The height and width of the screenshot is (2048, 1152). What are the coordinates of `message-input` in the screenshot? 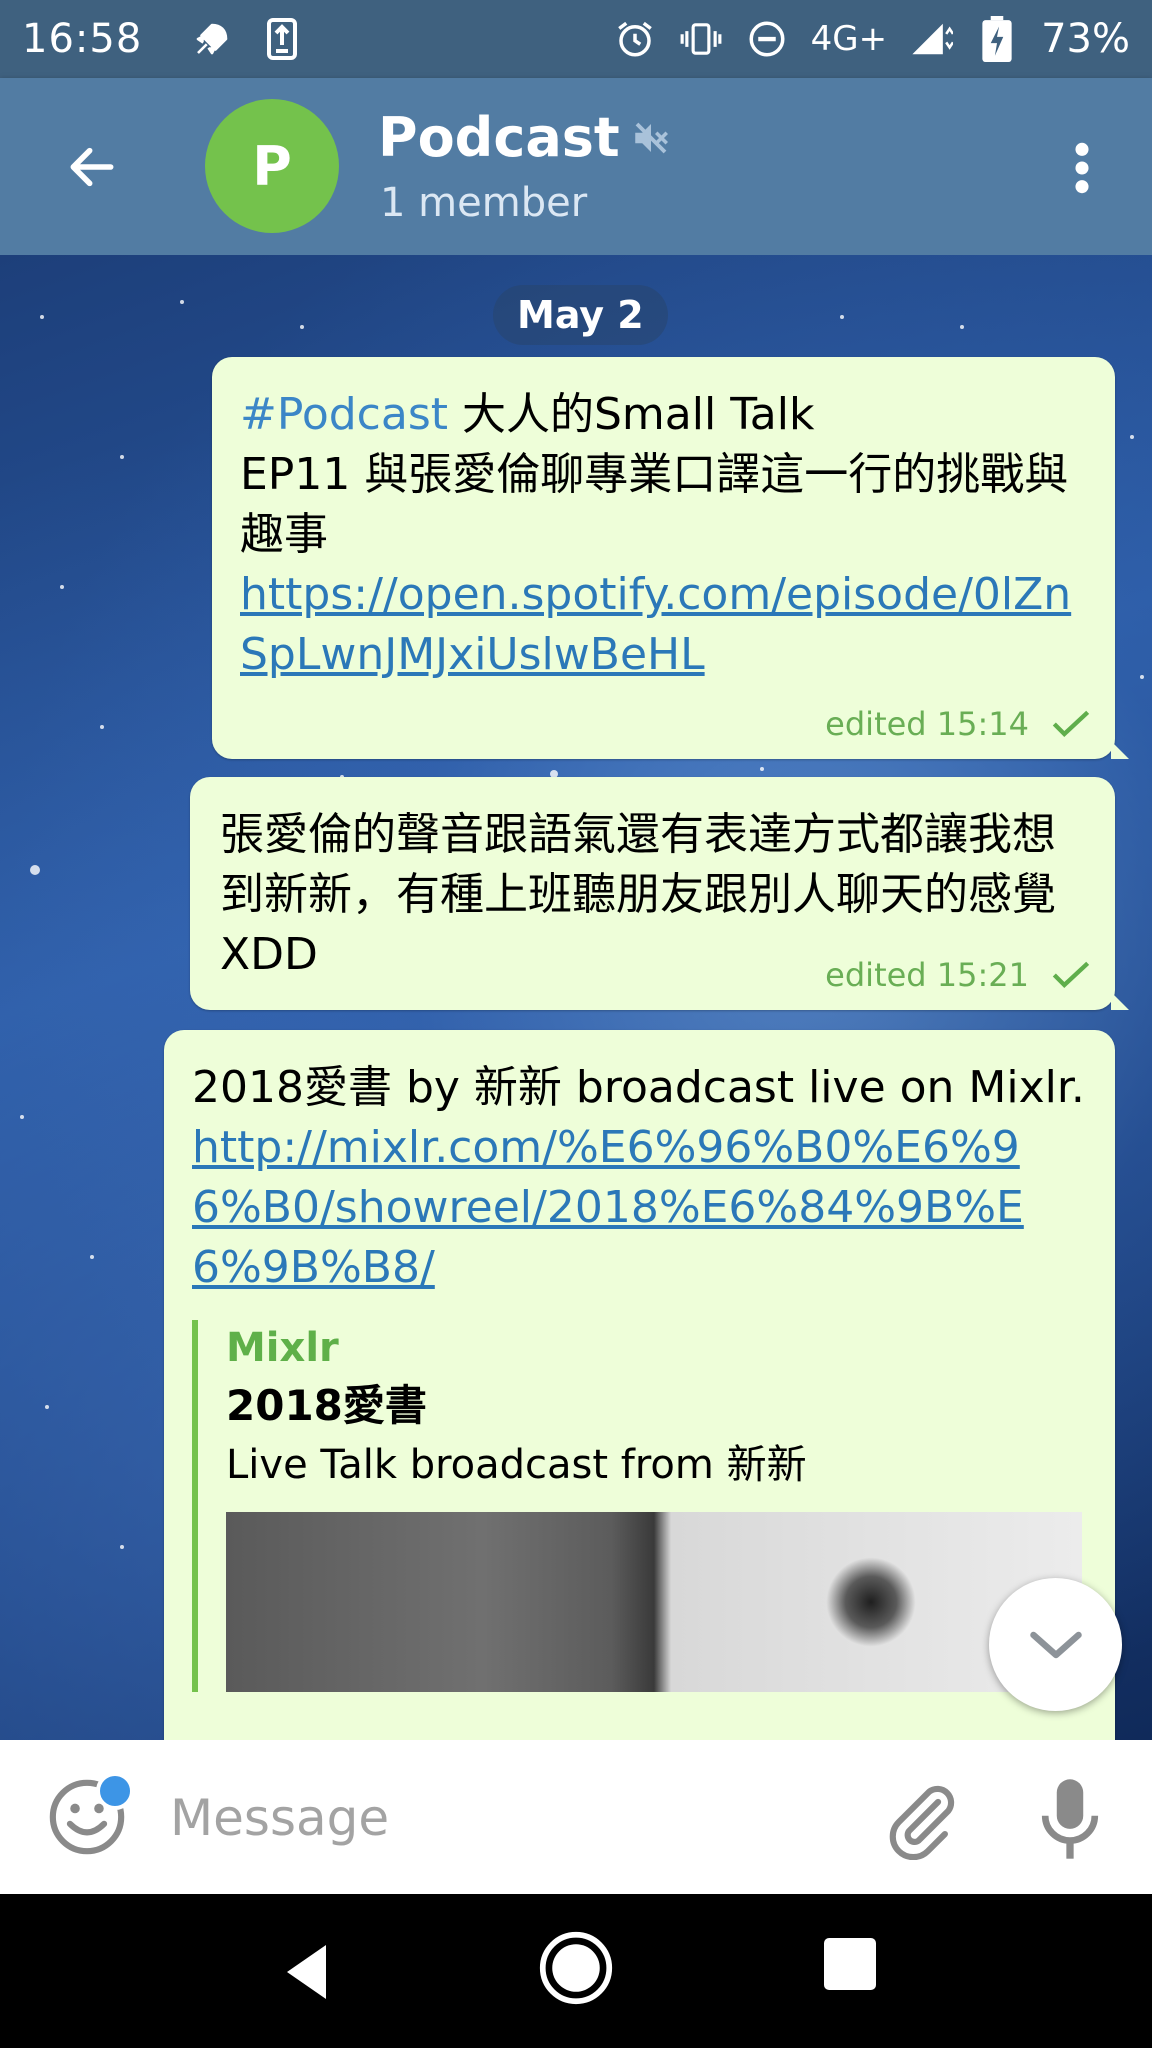 It's located at (500, 1818).